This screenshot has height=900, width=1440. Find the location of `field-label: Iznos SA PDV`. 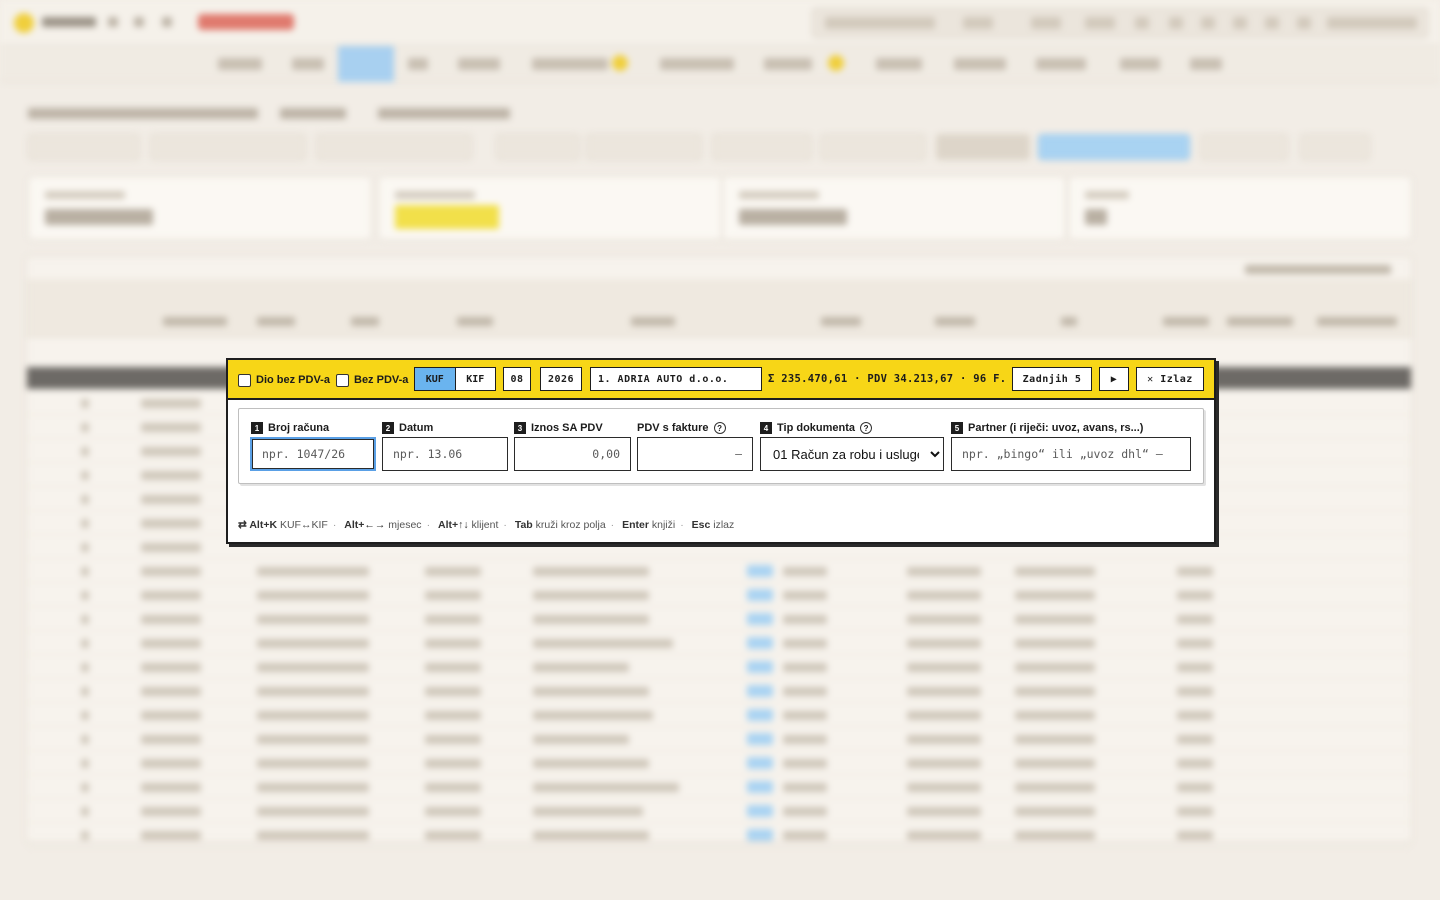

field-label: Iznos SA PDV is located at coordinates (567, 428).